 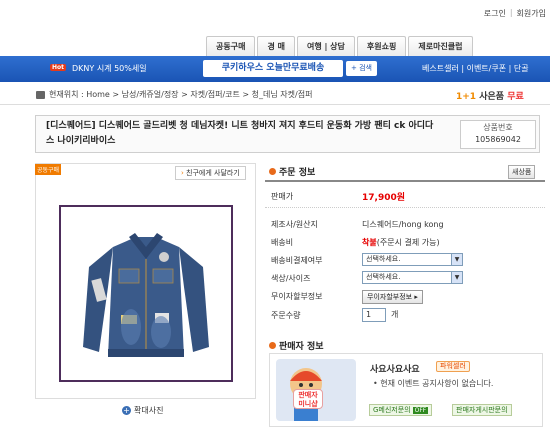 I want to click on gift-banner: 1+1 사은품 무료, so click(x=490, y=95).